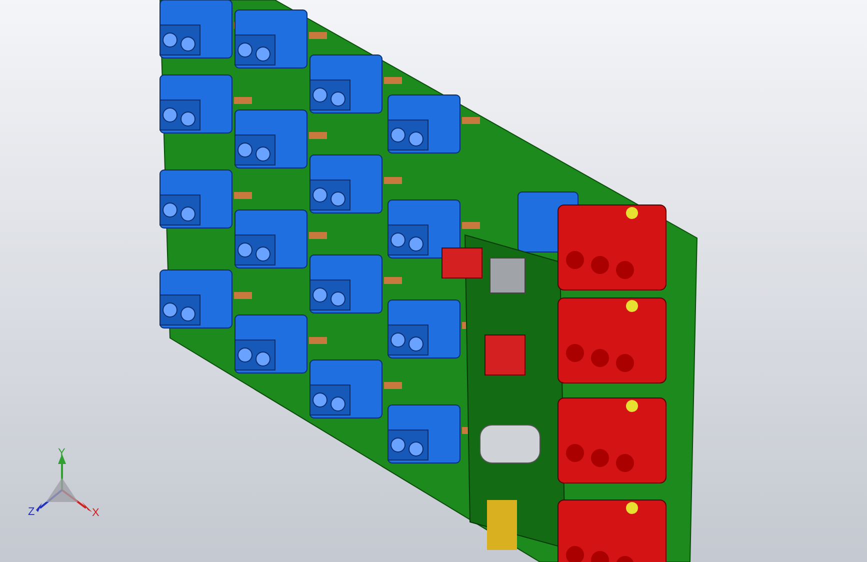  What do you see at coordinates (96, 513) in the screenshot?
I see `axis-label: X` at bounding box center [96, 513].